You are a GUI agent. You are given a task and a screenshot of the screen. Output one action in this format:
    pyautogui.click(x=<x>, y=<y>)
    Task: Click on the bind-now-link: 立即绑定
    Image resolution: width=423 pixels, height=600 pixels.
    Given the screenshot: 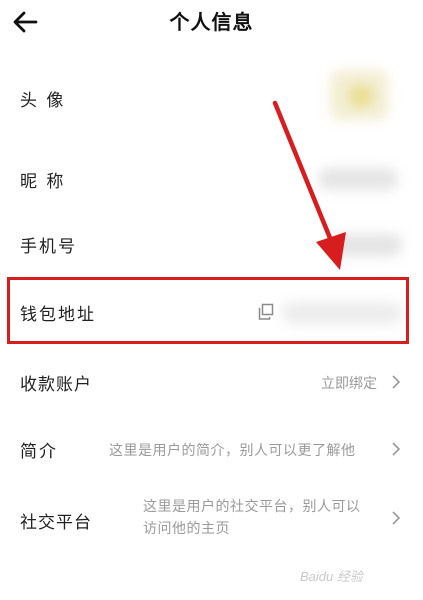 What is the action you would take?
    pyautogui.click(x=349, y=383)
    